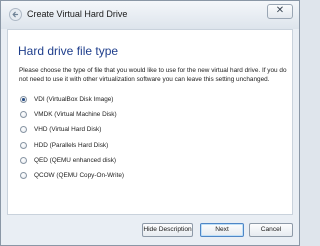 The height and width of the screenshot is (246, 320). Describe the element at coordinates (75, 160) in the screenshot. I see `option-label: QED (QEMU enhanced disk)` at that location.